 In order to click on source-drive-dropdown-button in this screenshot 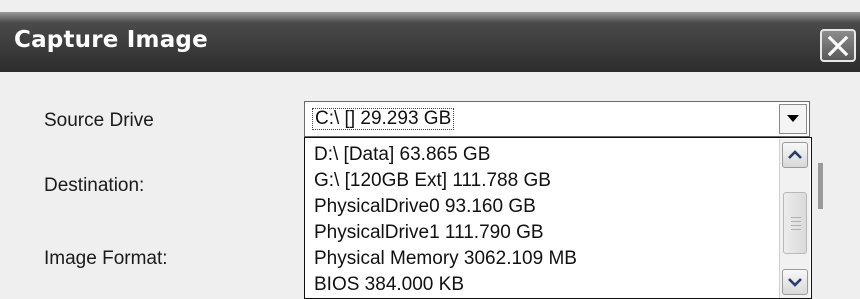, I will do `click(793, 119)`.